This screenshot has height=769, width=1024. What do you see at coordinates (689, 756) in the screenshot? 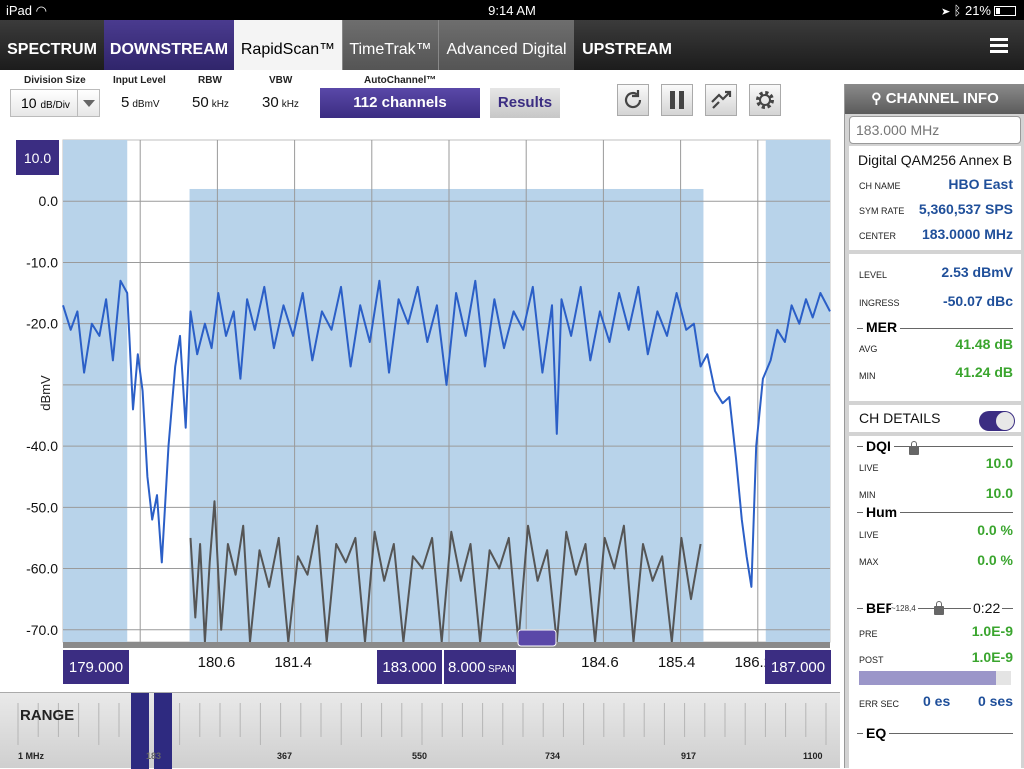
I see `range-tick: 917` at bounding box center [689, 756].